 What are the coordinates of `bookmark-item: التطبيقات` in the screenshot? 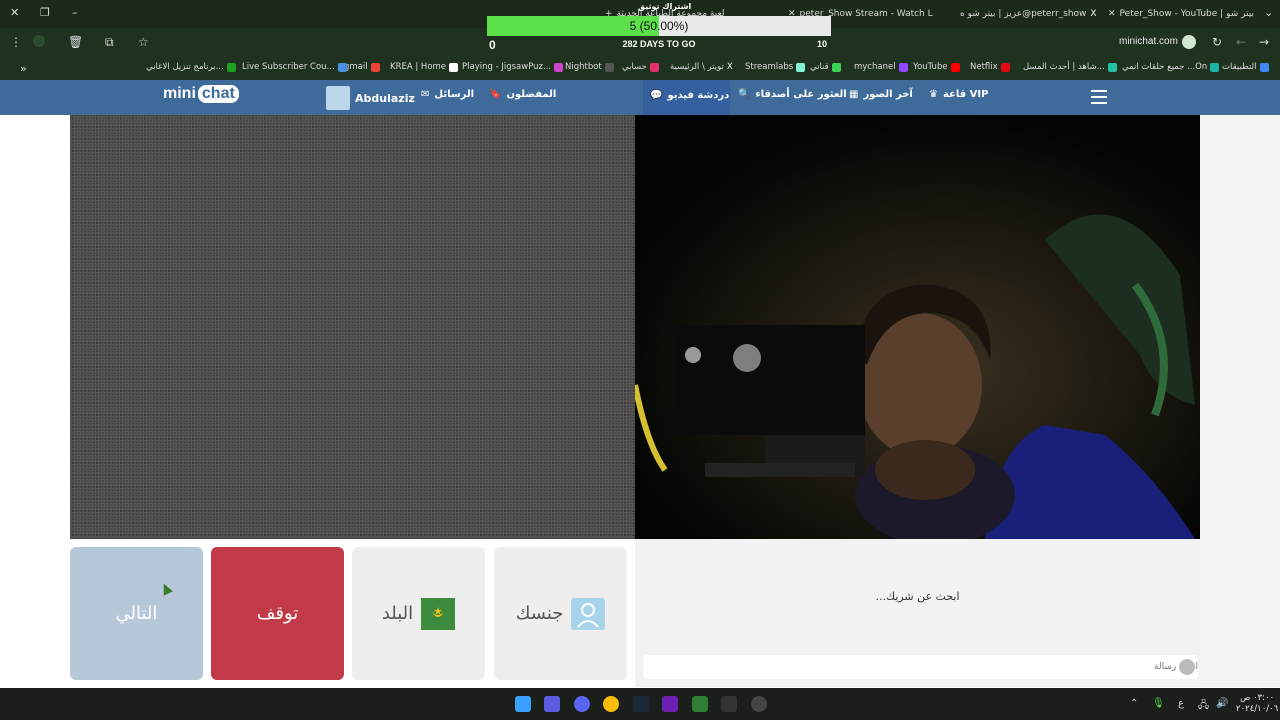 It's located at (1245, 67).